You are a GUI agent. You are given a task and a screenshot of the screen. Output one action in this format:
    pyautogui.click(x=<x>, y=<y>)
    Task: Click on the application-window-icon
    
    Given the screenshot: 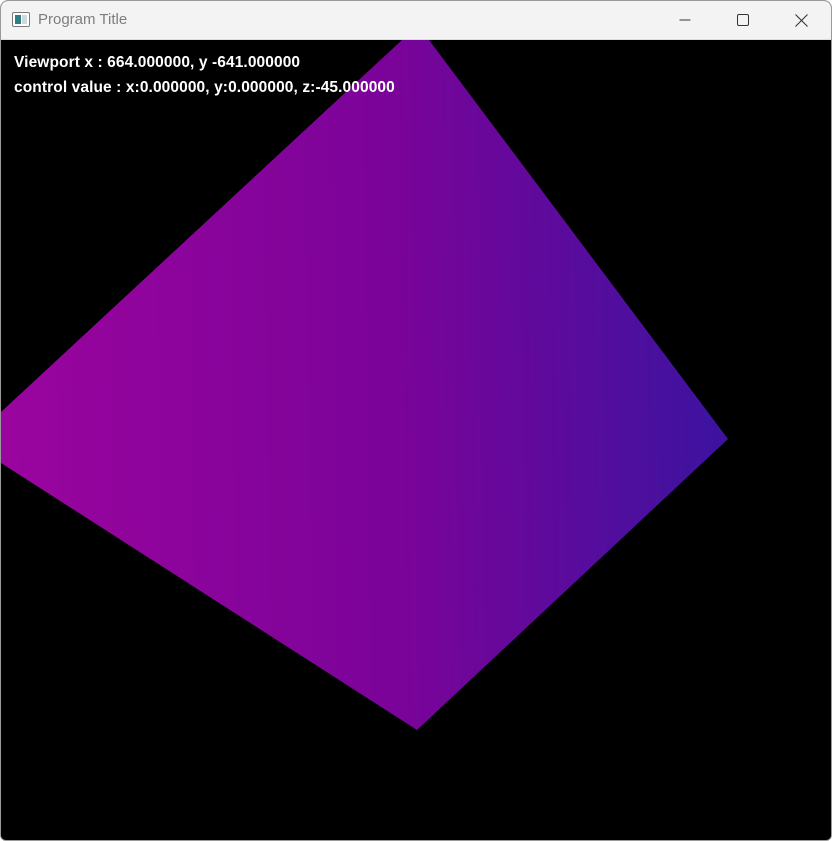 What is the action you would take?
    pyautogui.click(x=21, y=19)
    